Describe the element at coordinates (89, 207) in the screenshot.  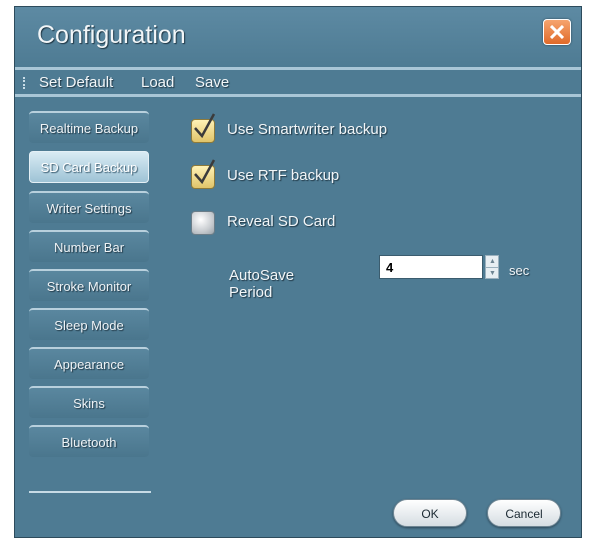
I see `sidebar-item-writer-settings: Writer Settings` at that location.